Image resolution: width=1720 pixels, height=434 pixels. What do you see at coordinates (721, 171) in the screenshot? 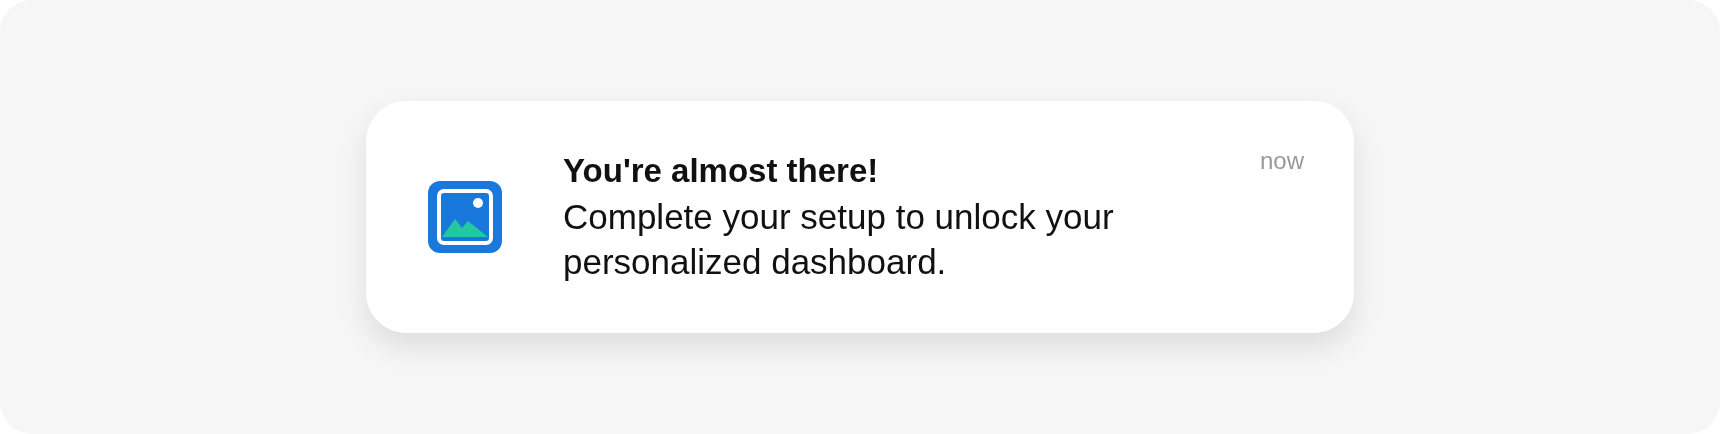
I see `notification-title: You're almost there!` at bounding box center [721, 171].